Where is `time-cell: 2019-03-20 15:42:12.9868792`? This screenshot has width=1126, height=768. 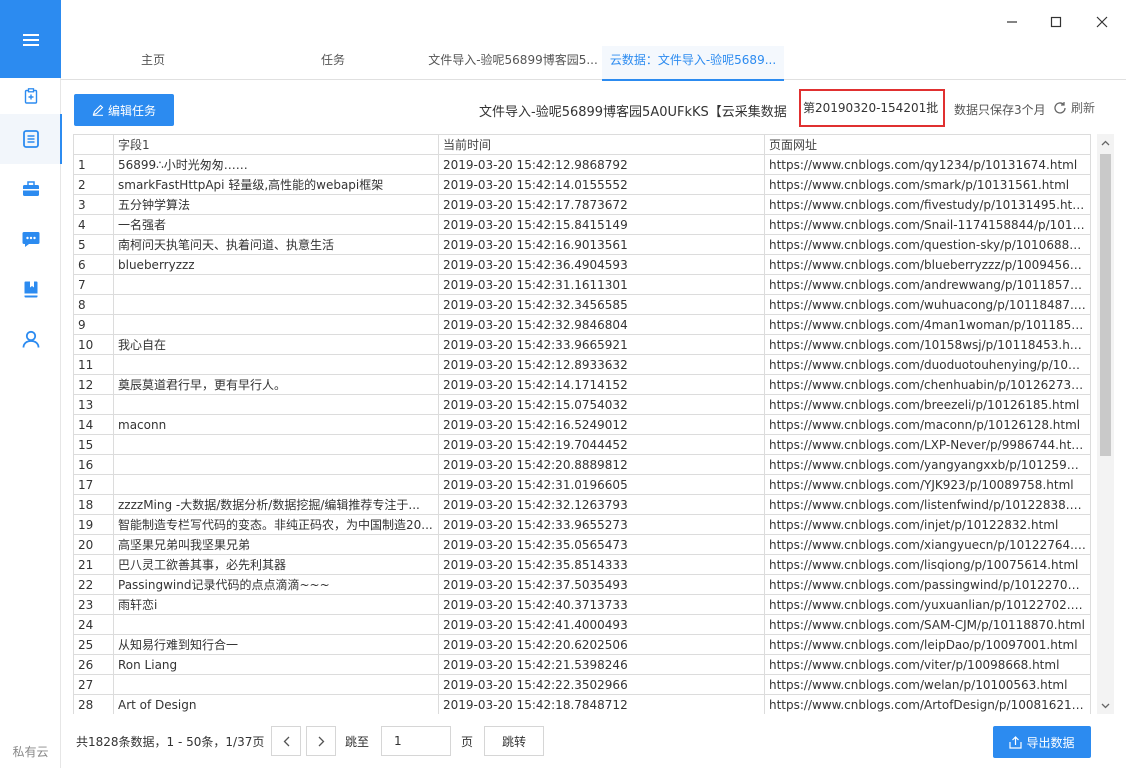
time-cell: 2019-03-20 15:42:12.9868792 is located at coordinates (601, 164).